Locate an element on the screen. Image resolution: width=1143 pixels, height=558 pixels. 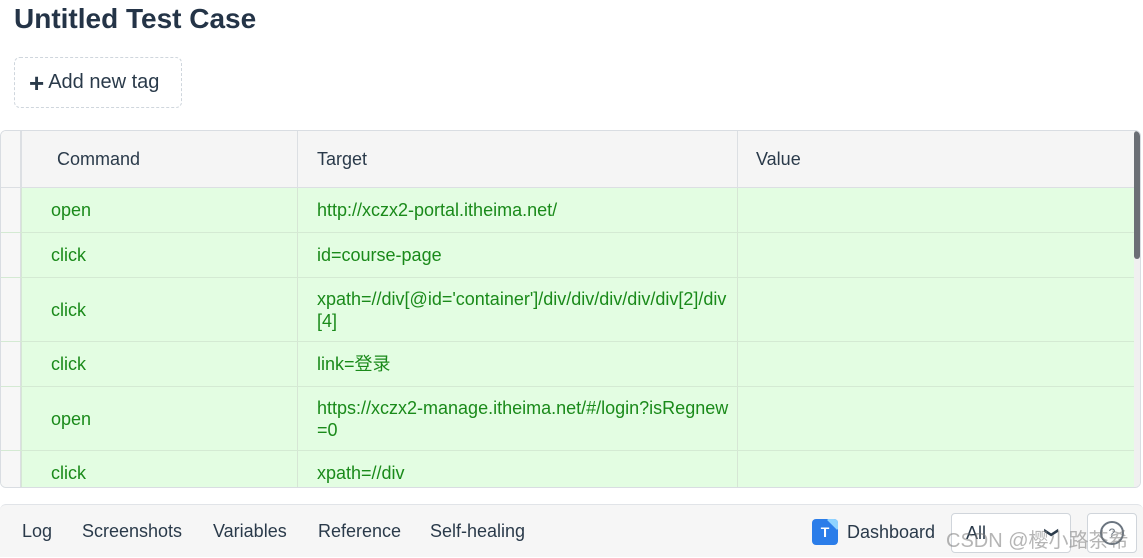
table-row: click id=course-page is located at coordinates (570, 255).